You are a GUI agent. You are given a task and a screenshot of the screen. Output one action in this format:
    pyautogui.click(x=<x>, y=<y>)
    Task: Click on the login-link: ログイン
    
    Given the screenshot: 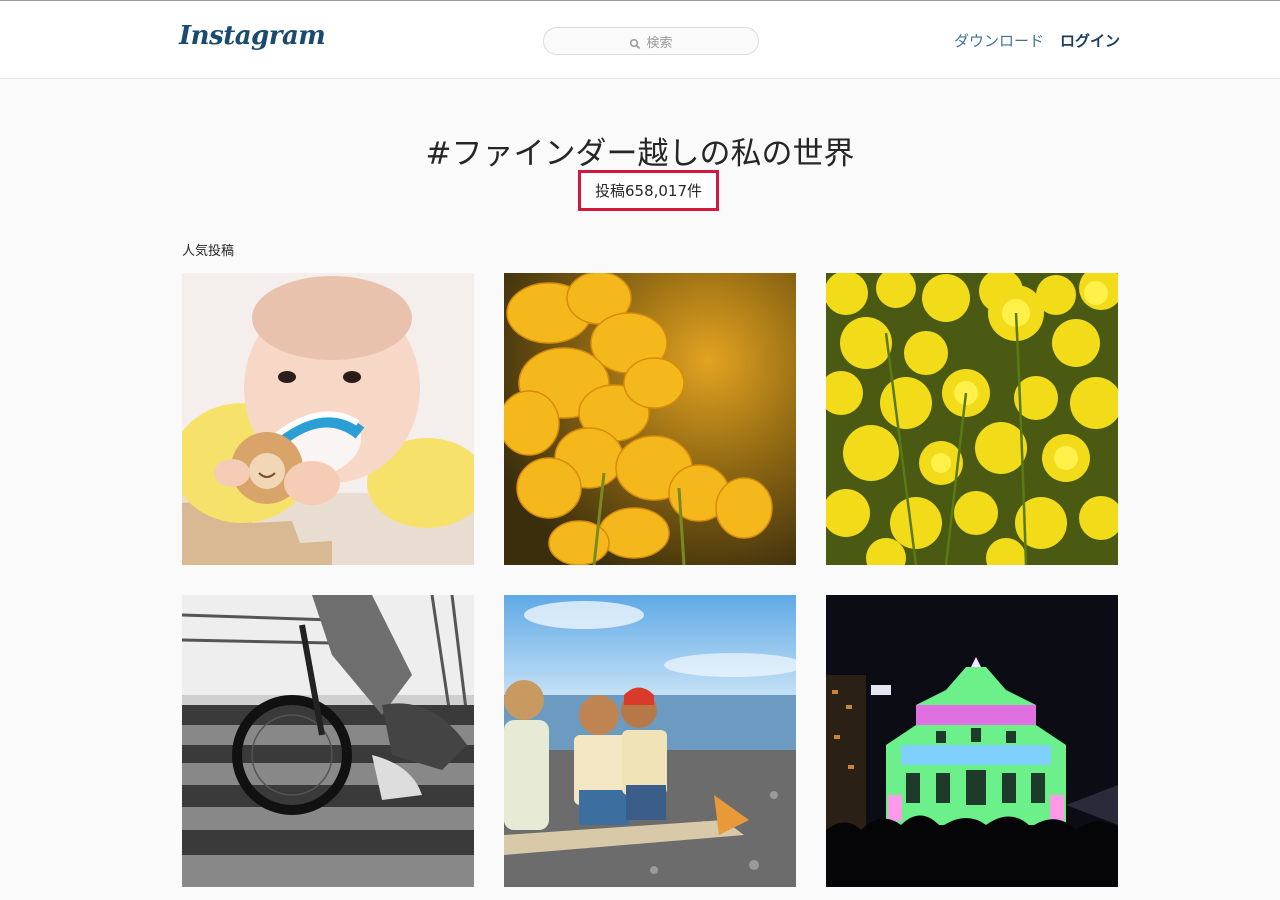 What is the action you would take?
    pyautogui.click(x=1090, y=40)
    